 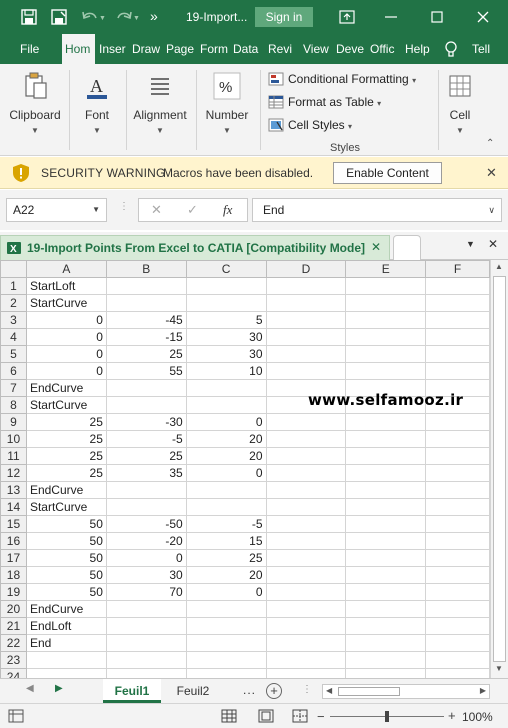 What do you see at coordinates (347, 17) in the screenshot?
I see `ribbon-display-icon` at bounding box center [347, 17].